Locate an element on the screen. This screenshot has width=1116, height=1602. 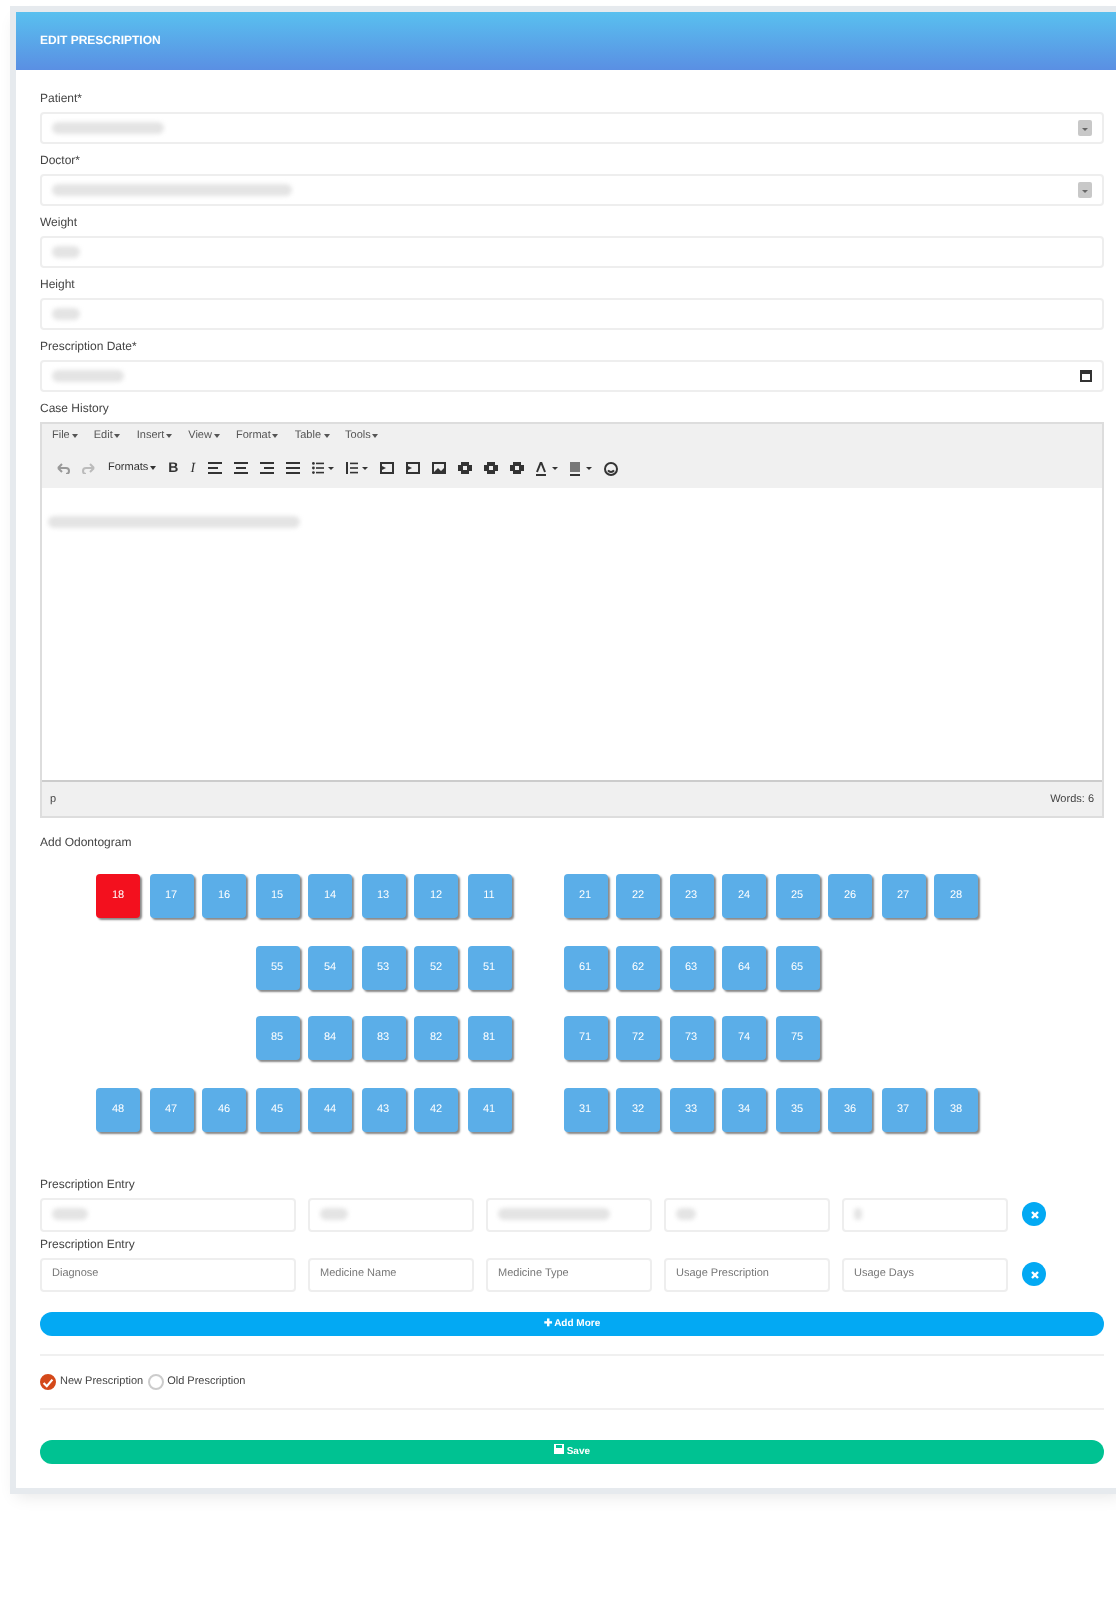
numbered-list-icon is located at coordinates (356, 468).